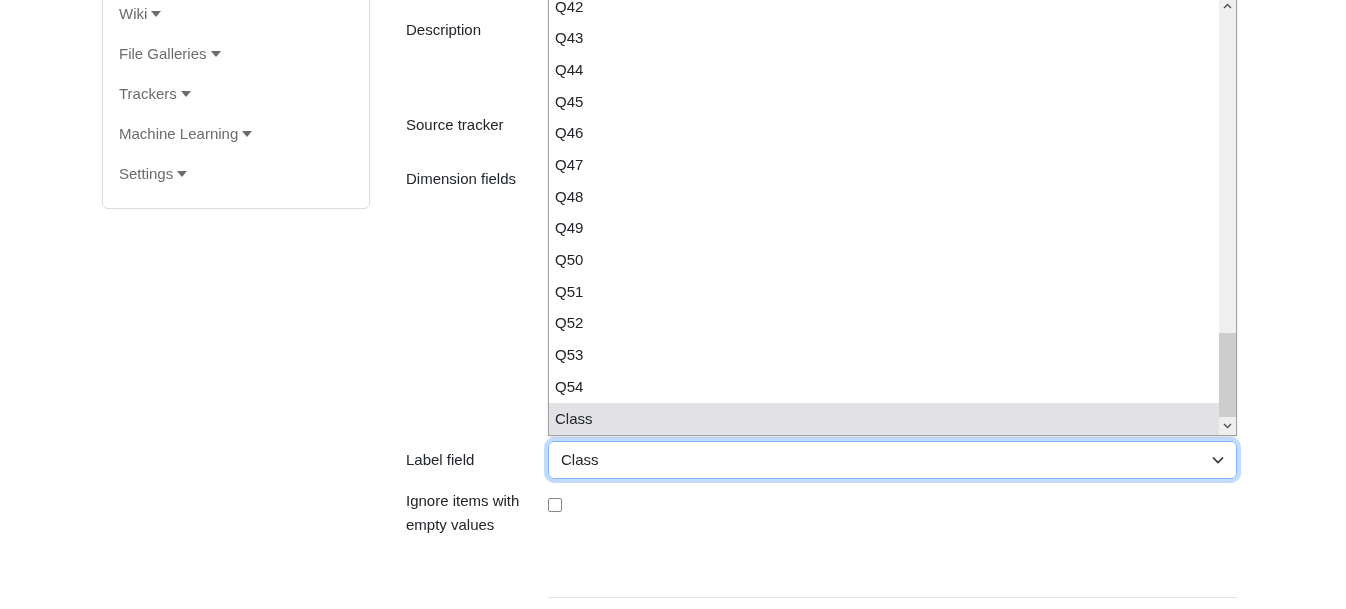 The image size is (1346, 609). I want to click on sidebar-menu-link: Wiki, so click(140, 17).